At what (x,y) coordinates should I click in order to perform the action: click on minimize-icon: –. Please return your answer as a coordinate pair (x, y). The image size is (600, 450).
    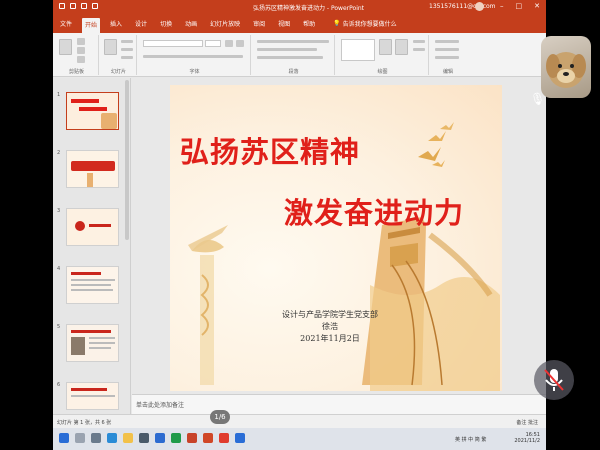
    Looking at the image, I should click on (502, 6).